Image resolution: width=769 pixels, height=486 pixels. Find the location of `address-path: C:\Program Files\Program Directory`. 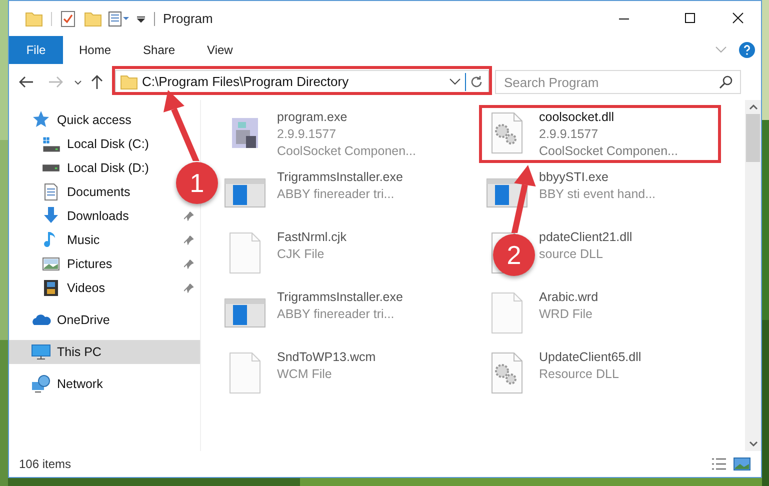

address-path: C:\Program Files\Program Directory is located at coordinates (245, 82).